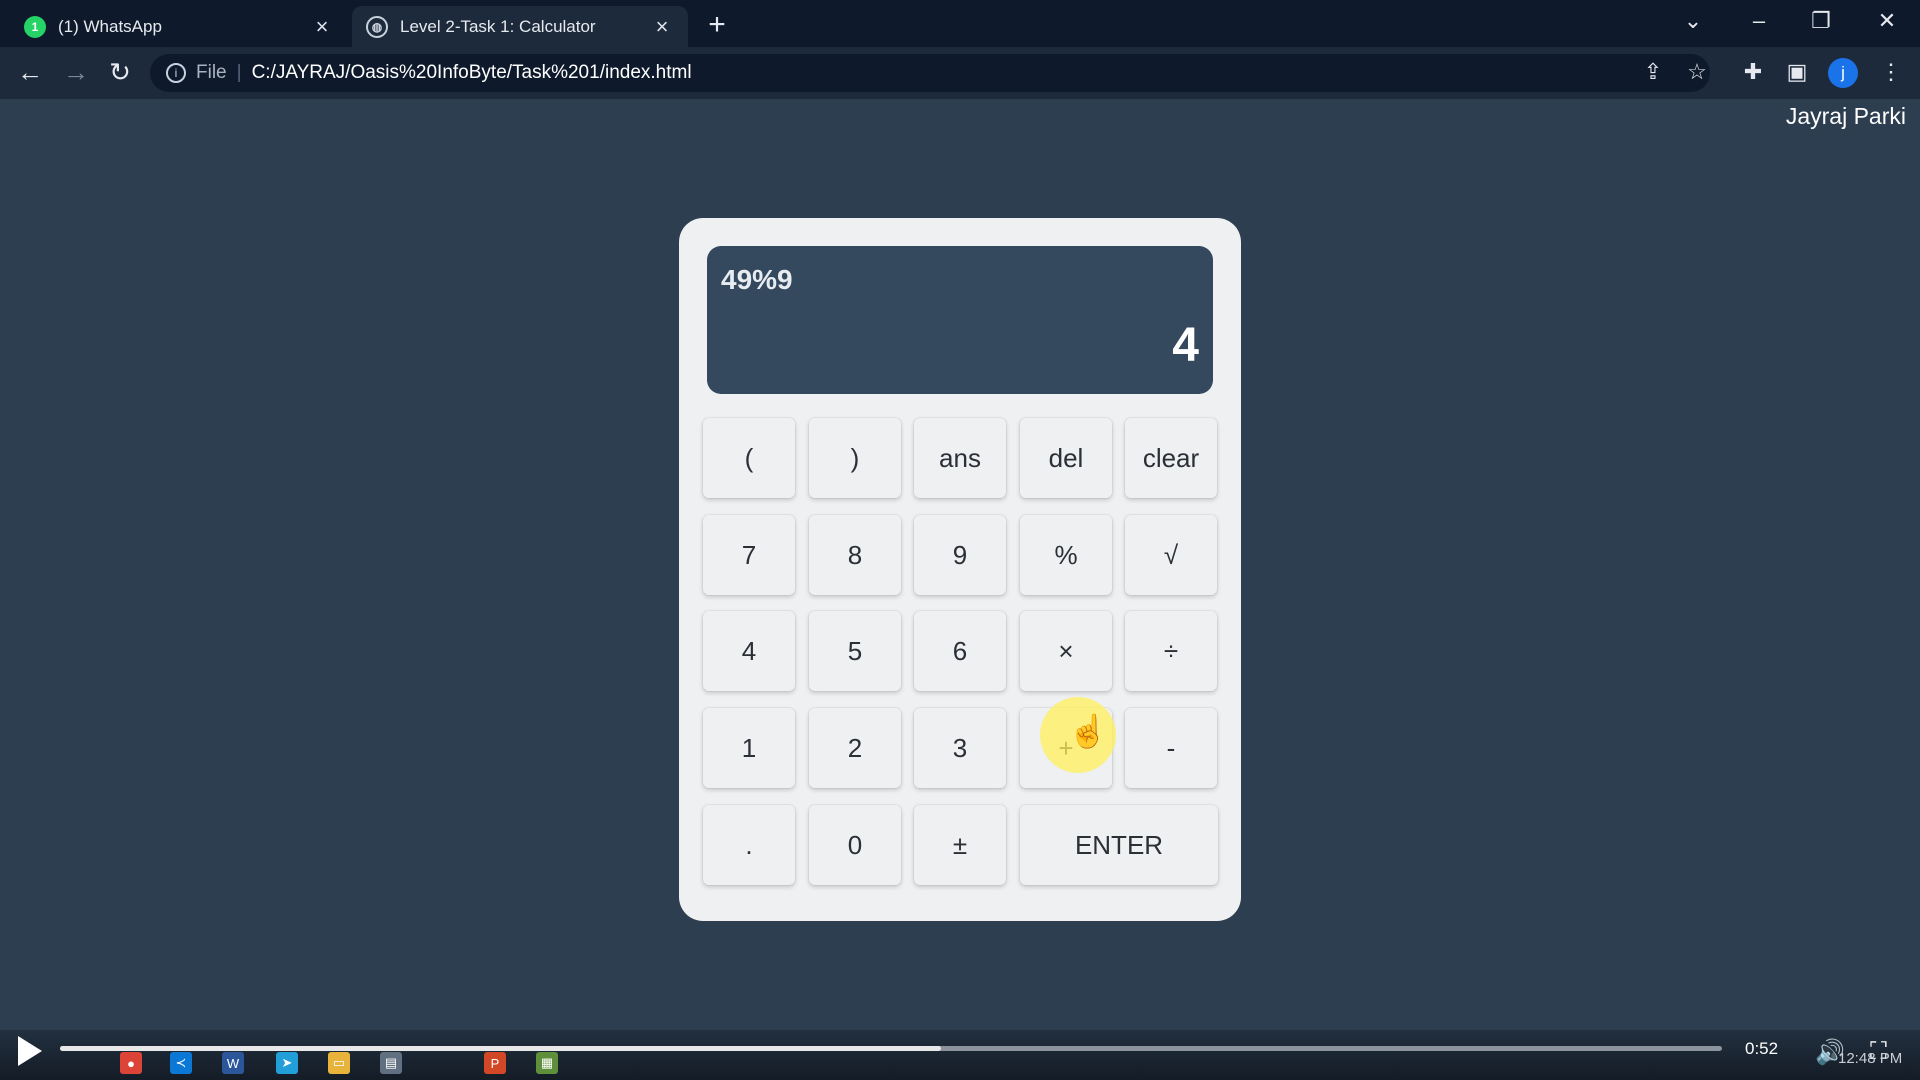 The height and width of the screenshot is (1080, 1920). I want to click on window-close-icon: ✕, so click(1887, 21).